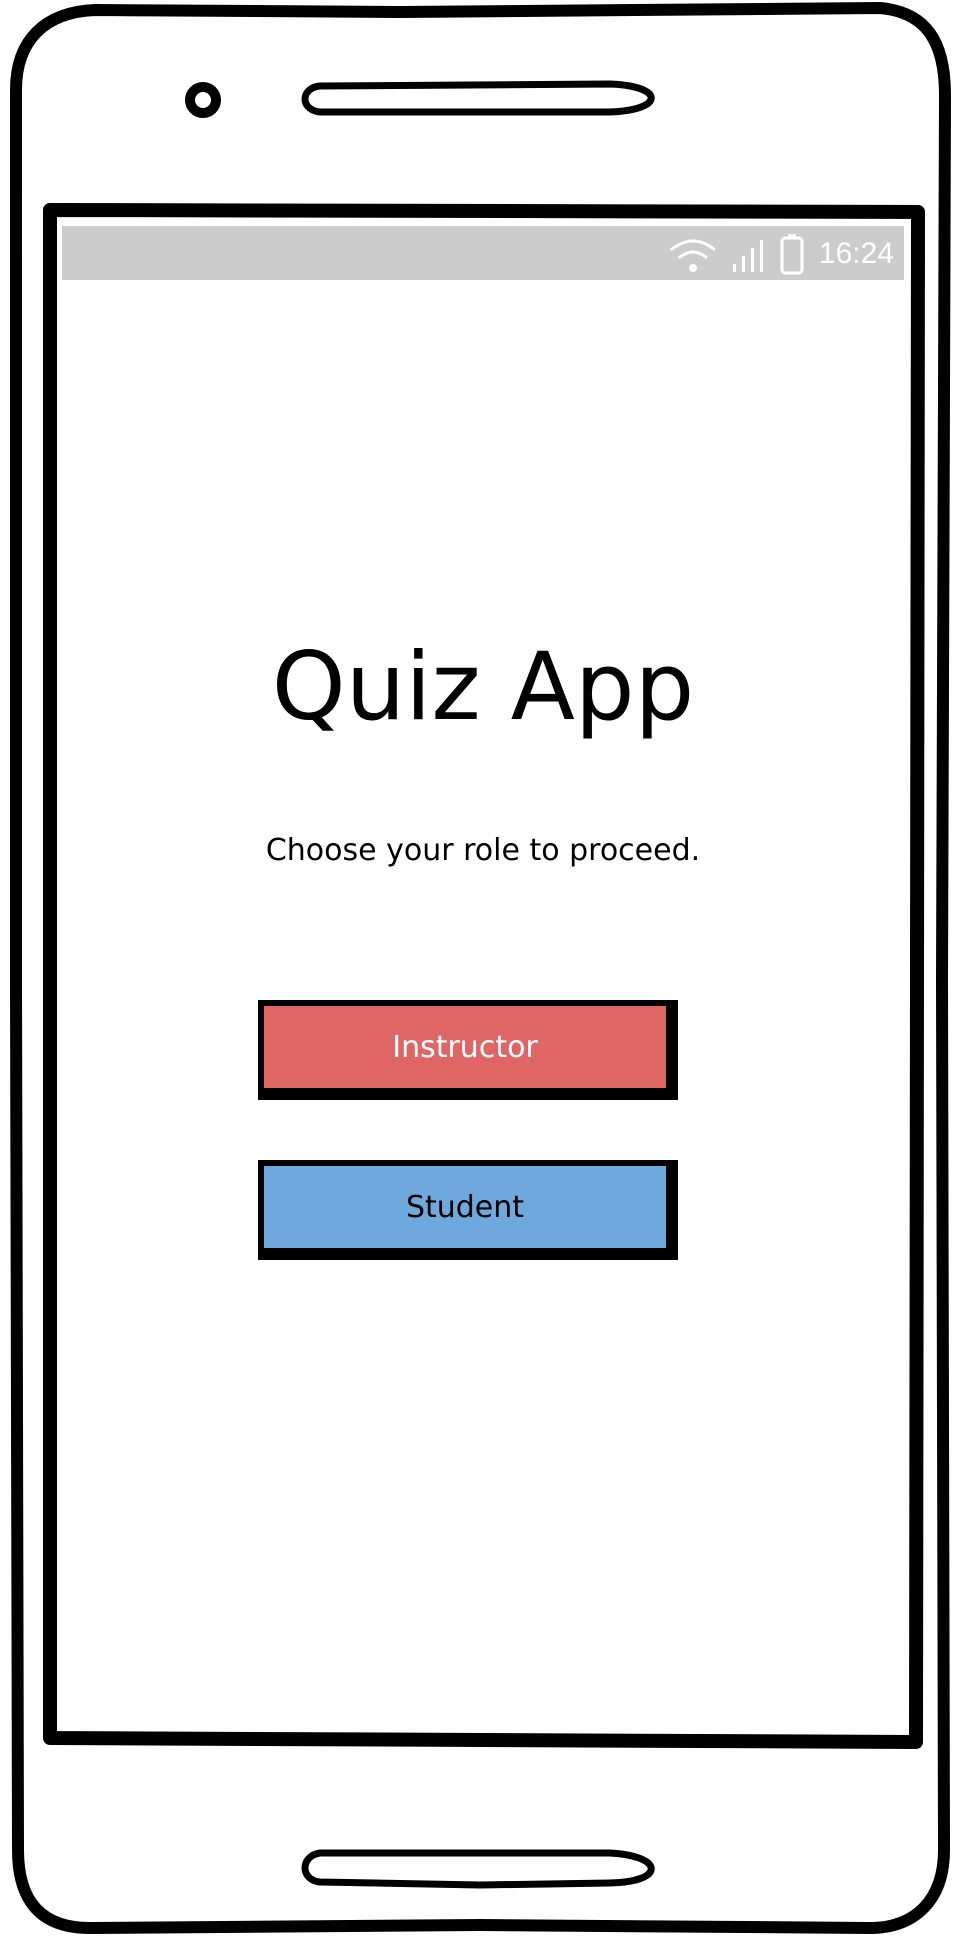 The width and height of the screenshot is (953, 1937). I want to click on status-icons: 16:24, so click(780, 254).